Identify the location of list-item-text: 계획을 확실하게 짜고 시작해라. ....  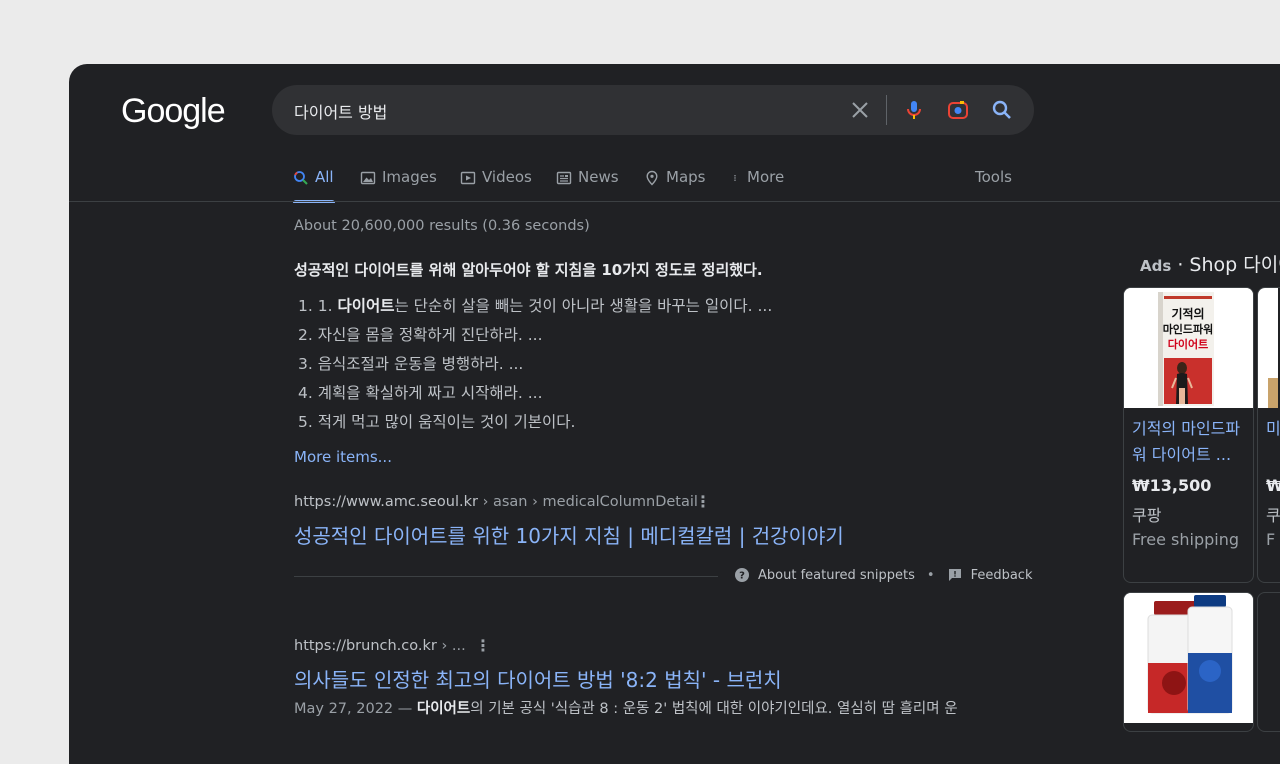
(430, 393).